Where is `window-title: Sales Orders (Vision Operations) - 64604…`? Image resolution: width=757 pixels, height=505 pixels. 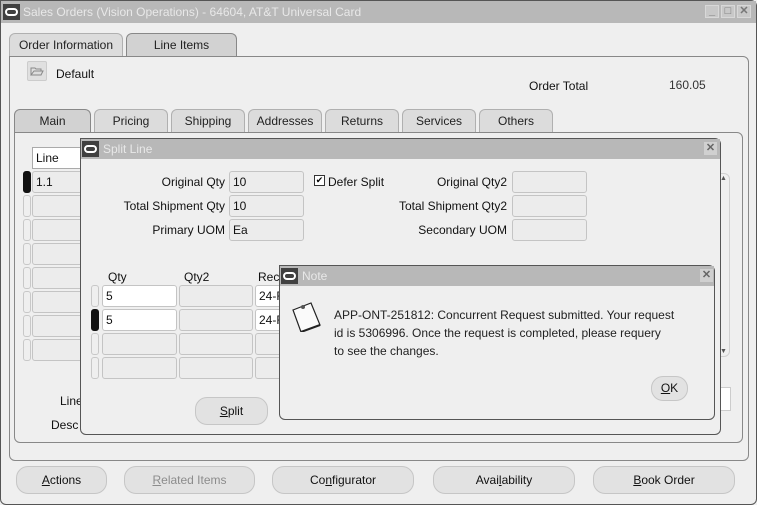
window-title: Sales Orders (Vision Operations) - 64604… is located at coordinates (192, 12).